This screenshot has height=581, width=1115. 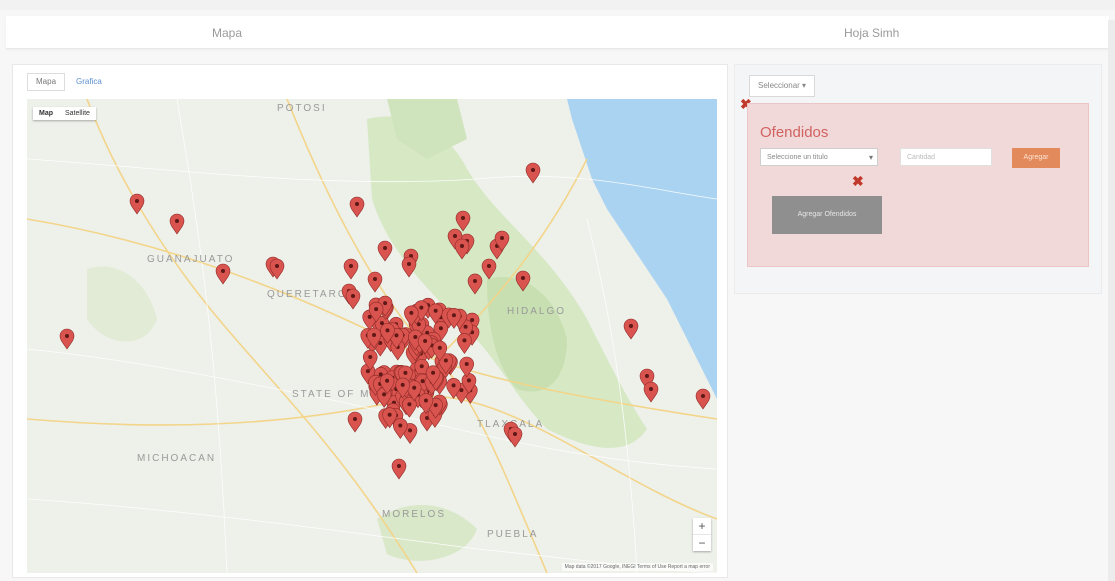 I want to click on label-puebla: PUEBLA, so click(x=512, y=534).